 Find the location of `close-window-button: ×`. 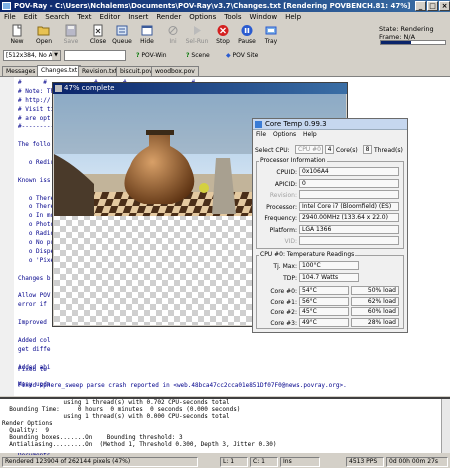

close-window-button: × is located at coordinates (444, 6).